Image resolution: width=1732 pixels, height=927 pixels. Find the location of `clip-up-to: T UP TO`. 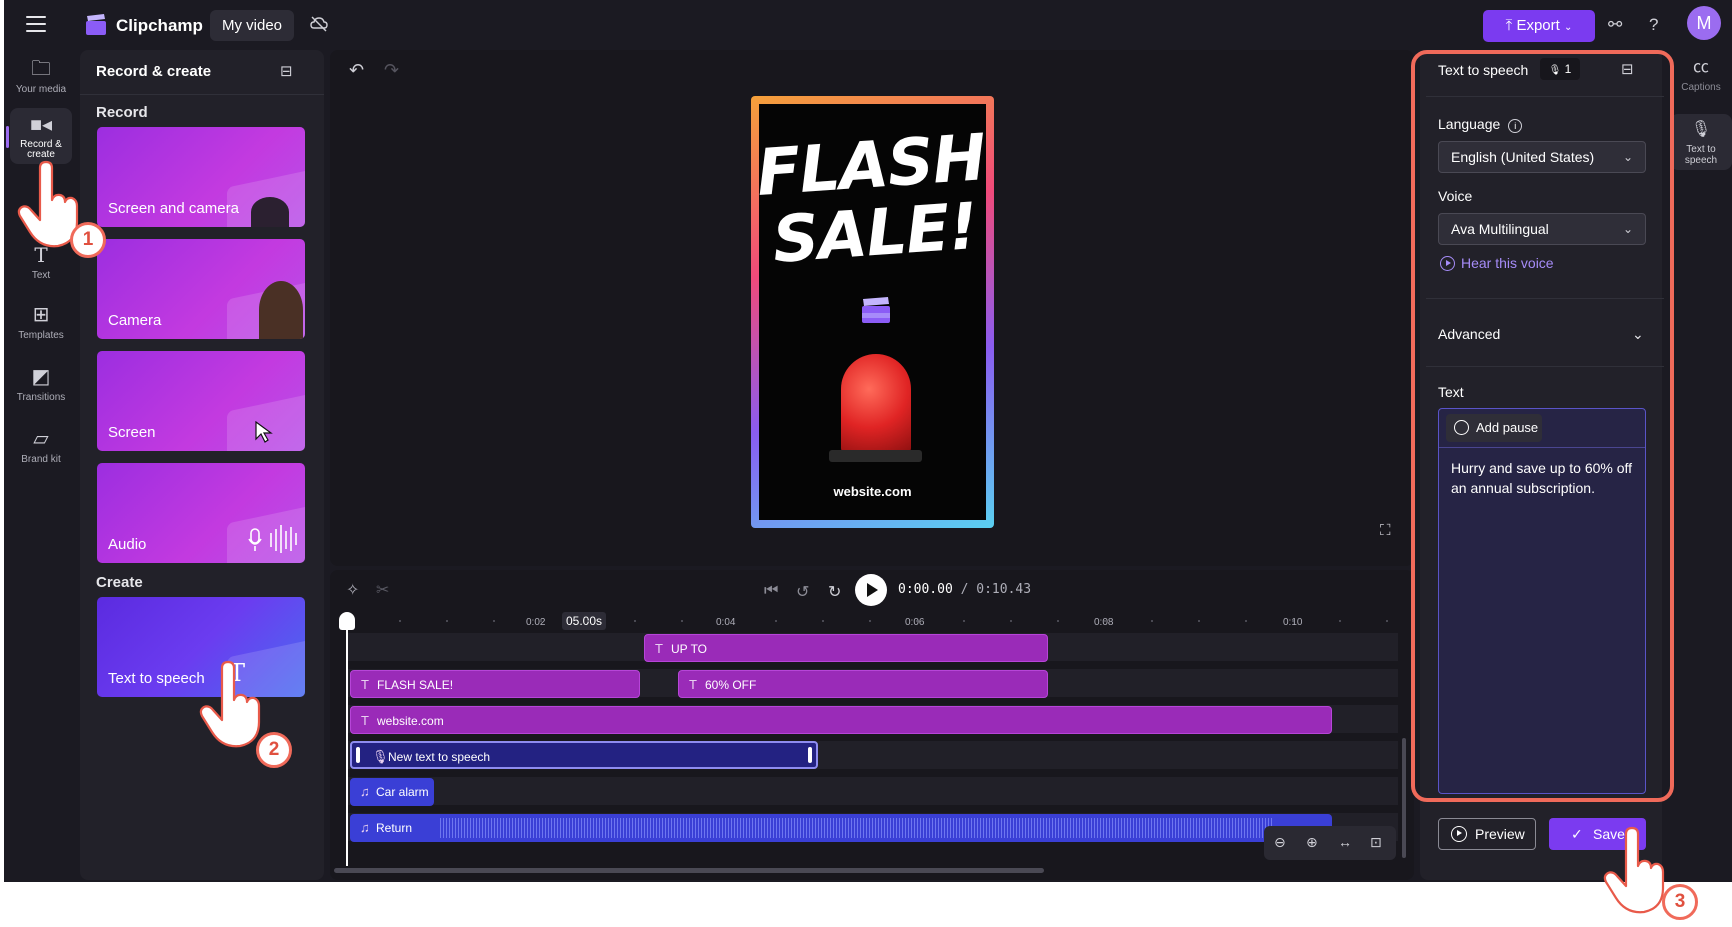

clip-up-to: T UP TO is located at coordinates (846, 648).